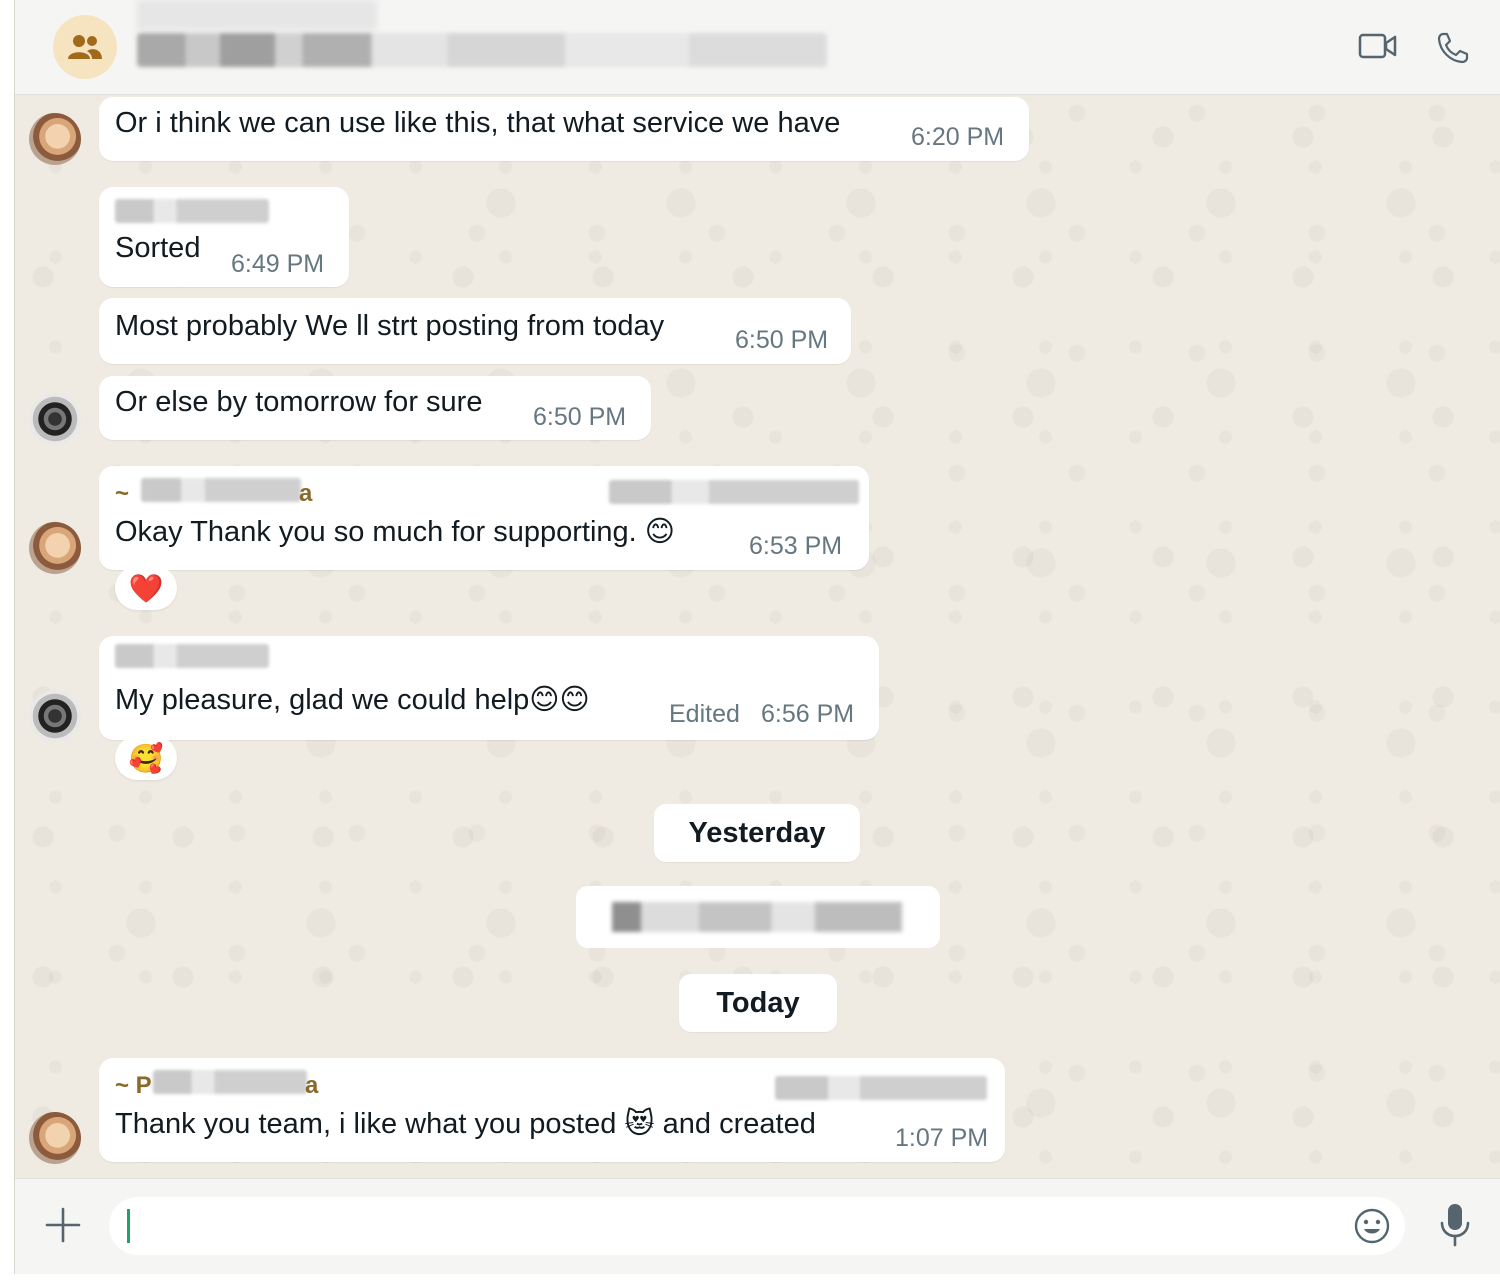 This screenshot has width=1500, height=1280. What do you see at coordinates (122, 493) in the screenshot?
I see `sender-name-prefix: ~` at bounding box center [122, 493].